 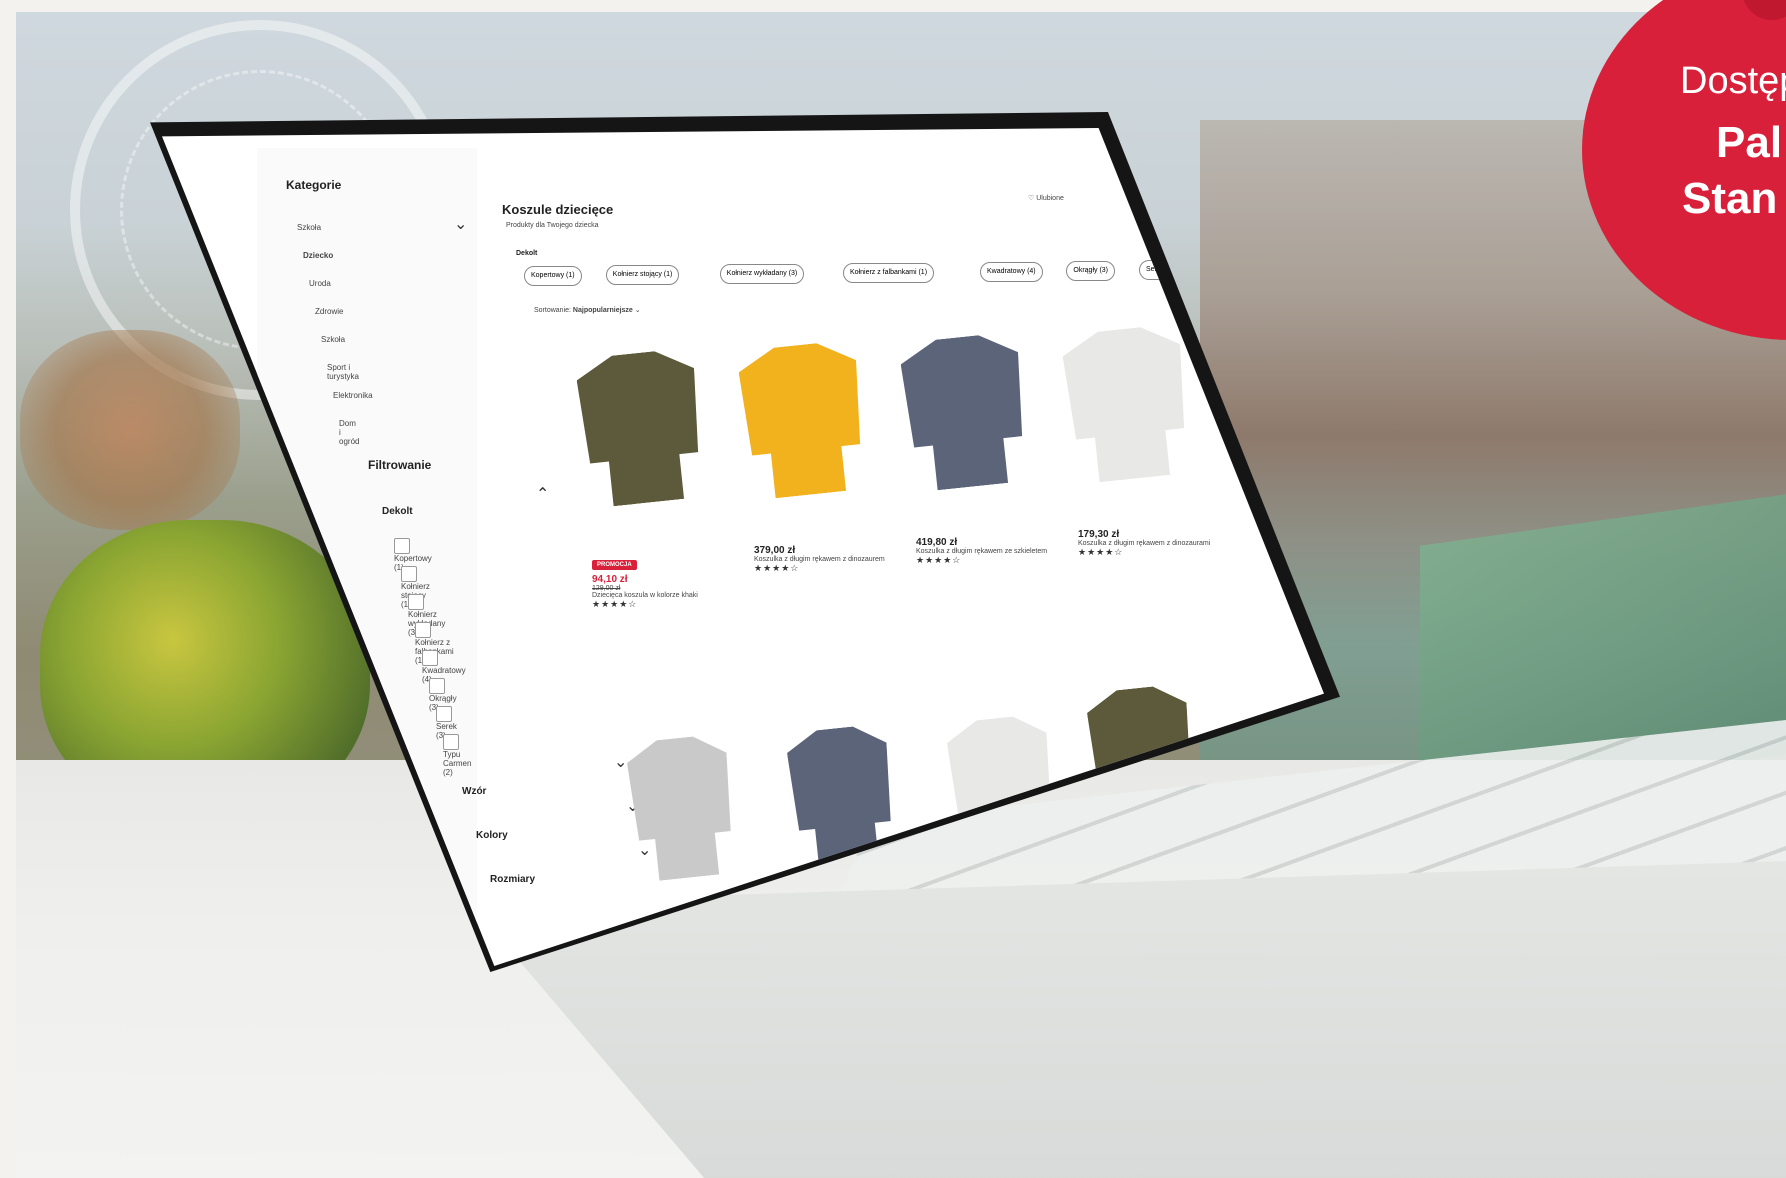 I want to click on product-price: 94,10 zł, so click(x=610, y=579).